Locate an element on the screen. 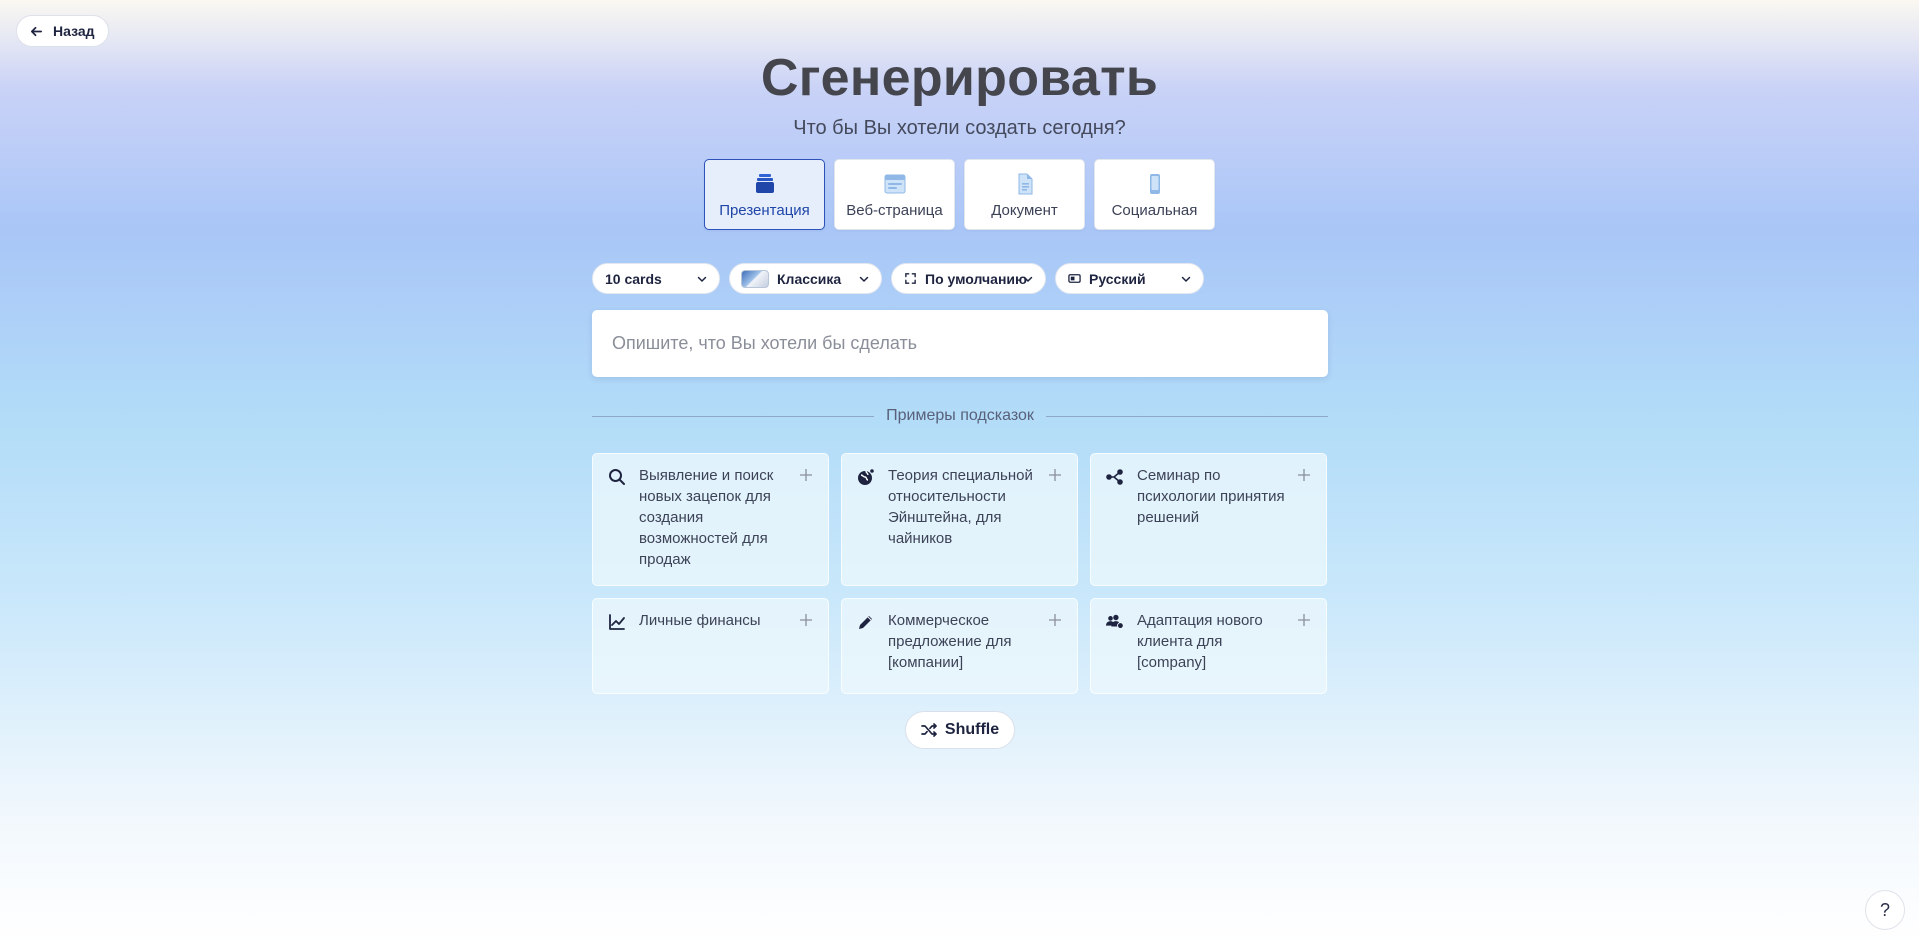  size-select: По умолчанию is located at coordinates (968, 278).